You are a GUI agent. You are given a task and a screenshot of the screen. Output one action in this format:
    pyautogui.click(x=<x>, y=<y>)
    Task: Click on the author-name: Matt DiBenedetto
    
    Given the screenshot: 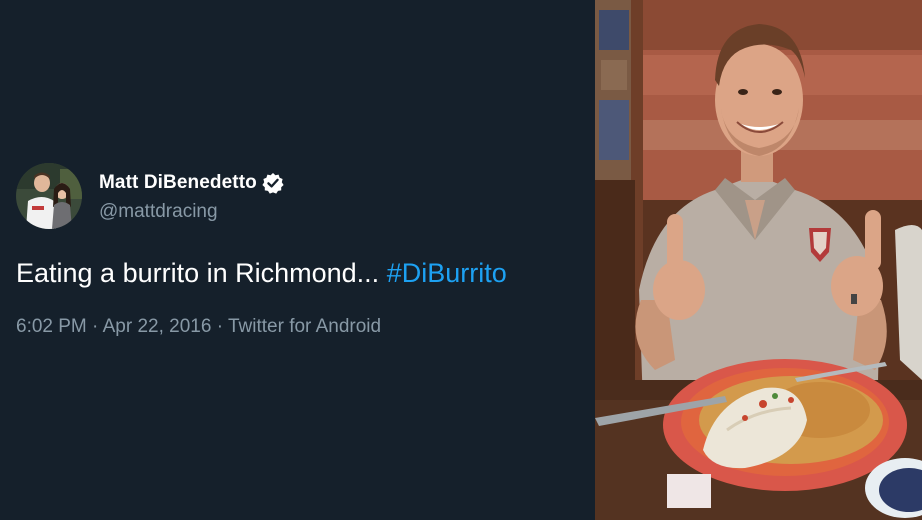 What is the action you would take?
    pyautogui.click(x=178, y=183)
    